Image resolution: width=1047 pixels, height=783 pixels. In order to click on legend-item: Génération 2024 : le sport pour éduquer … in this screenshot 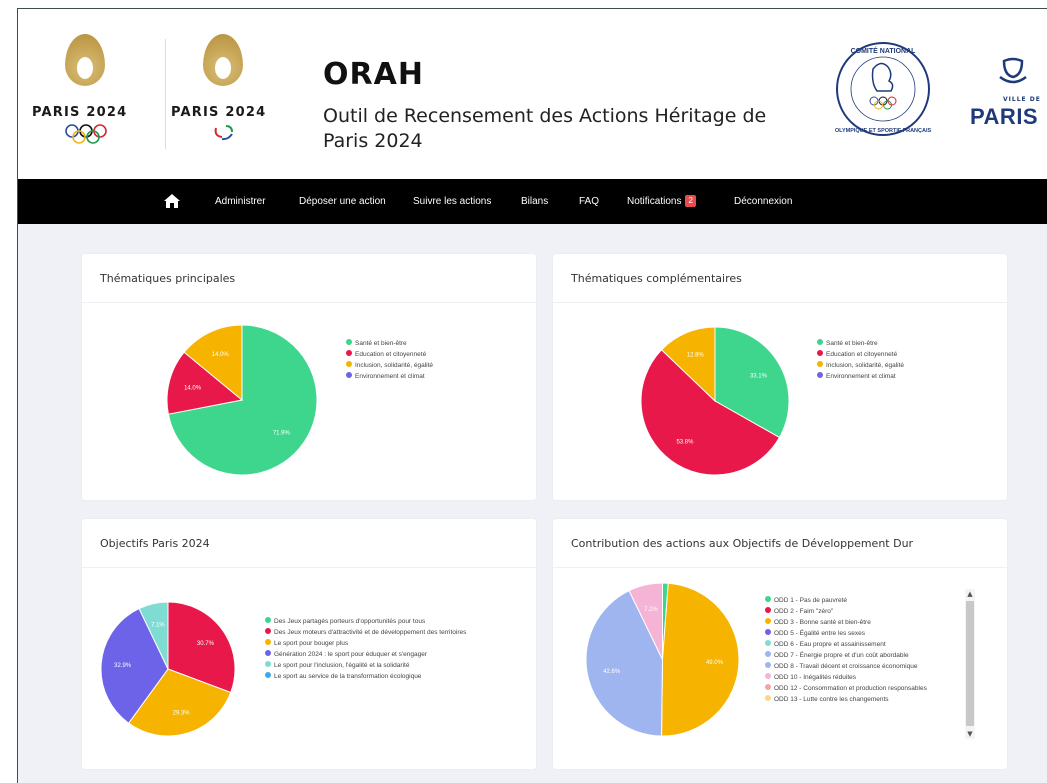, I will do `click(365, 654)`.